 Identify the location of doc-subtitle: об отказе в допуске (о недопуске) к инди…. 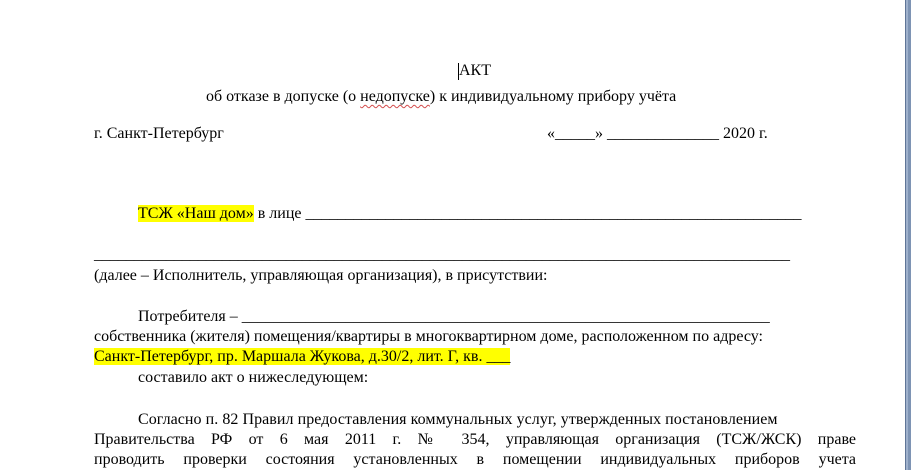
(441, 97).